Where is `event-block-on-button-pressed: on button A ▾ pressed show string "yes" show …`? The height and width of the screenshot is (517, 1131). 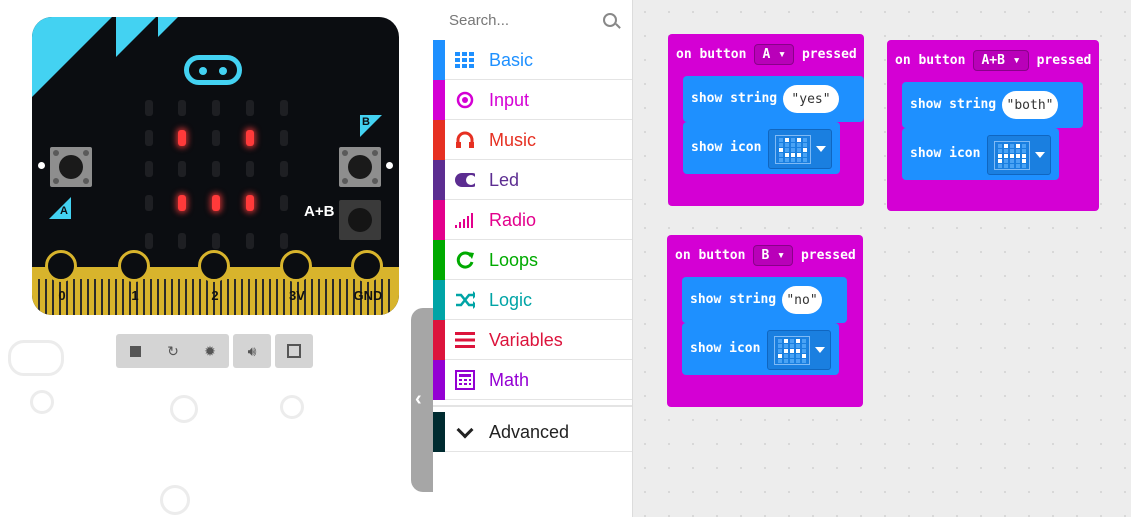 event-block-on-button-pressed: on button A ▾ pressed show string "yes" show … is located at coordinates (766, 120).